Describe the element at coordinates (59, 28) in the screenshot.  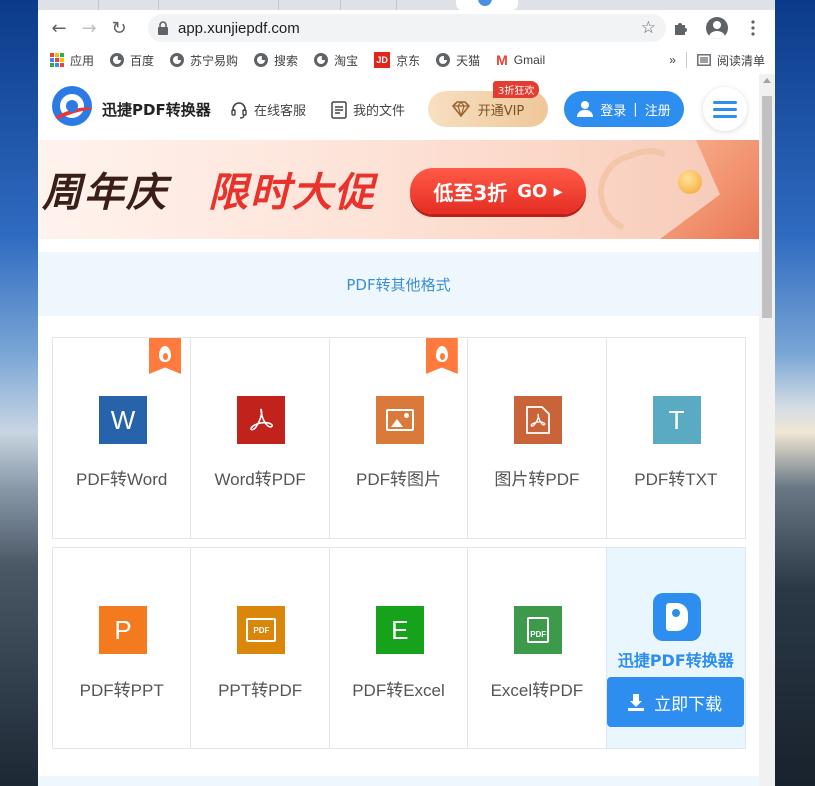
I see `back-arrow-icon: ←` at that location.